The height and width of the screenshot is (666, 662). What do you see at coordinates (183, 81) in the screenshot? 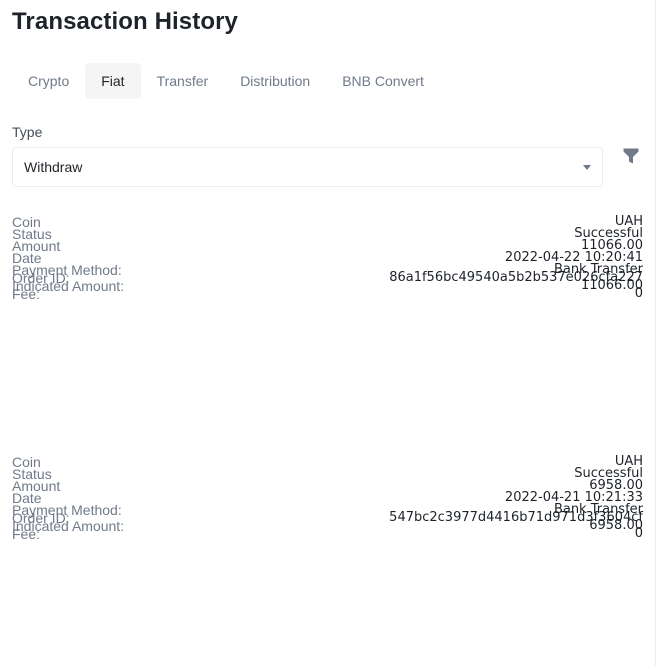
I see `tab-transfer: Transfer` at bounding box center [183, 81].